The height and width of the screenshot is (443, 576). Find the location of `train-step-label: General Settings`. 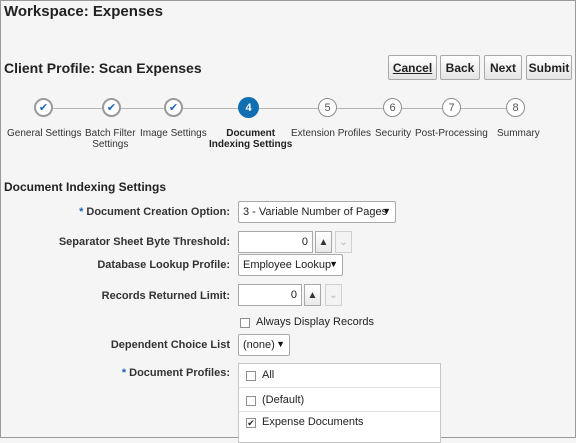

train-step-label: General Settings is located at coordinates (44, 133).